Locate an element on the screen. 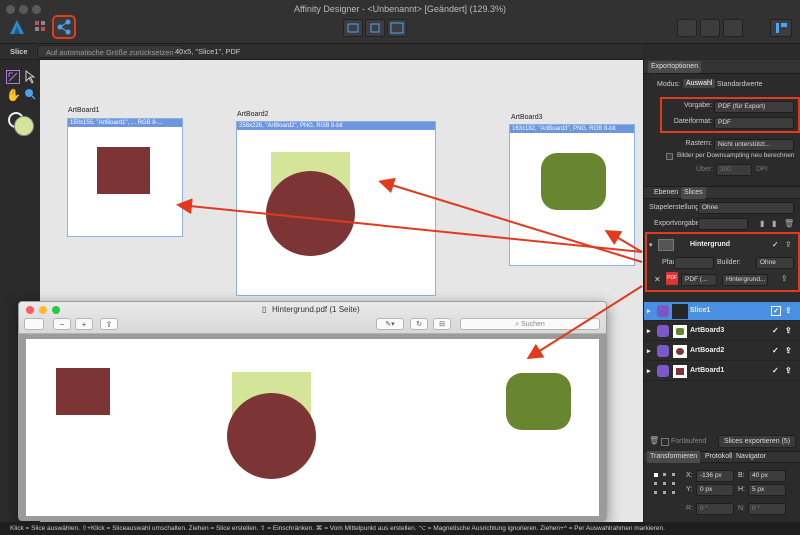 The height and width of the screenshot is (535, 800). slice-export-icon: ⇪ is located at coordinates (788, 244).